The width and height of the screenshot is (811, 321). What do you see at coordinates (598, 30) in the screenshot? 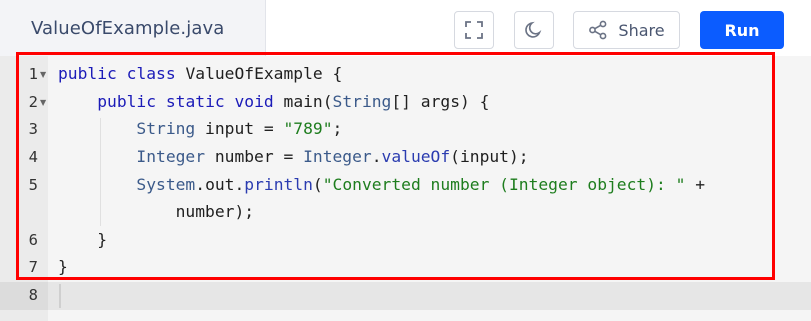
I see `share-icon` at bounding box center [598, 30].